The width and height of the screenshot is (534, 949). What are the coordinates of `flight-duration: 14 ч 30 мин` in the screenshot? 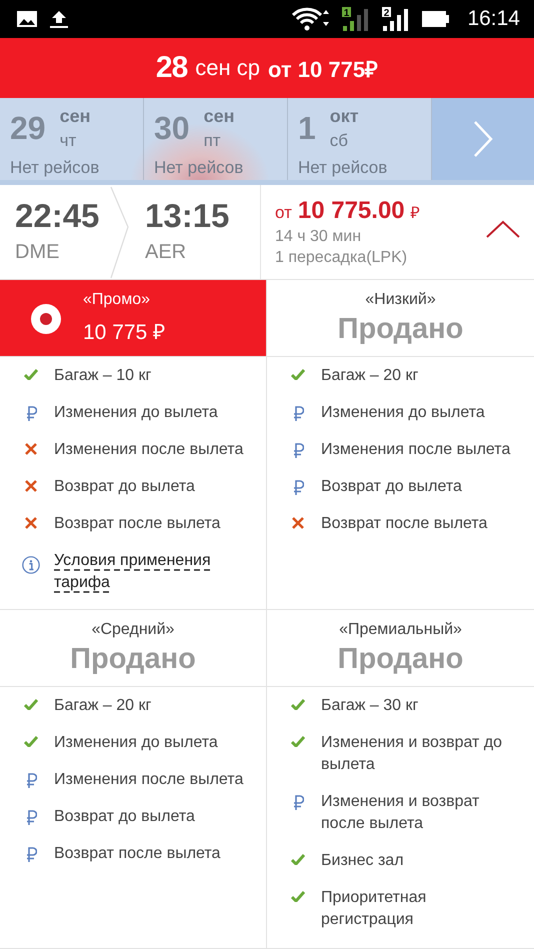 It's located at (318, 237).